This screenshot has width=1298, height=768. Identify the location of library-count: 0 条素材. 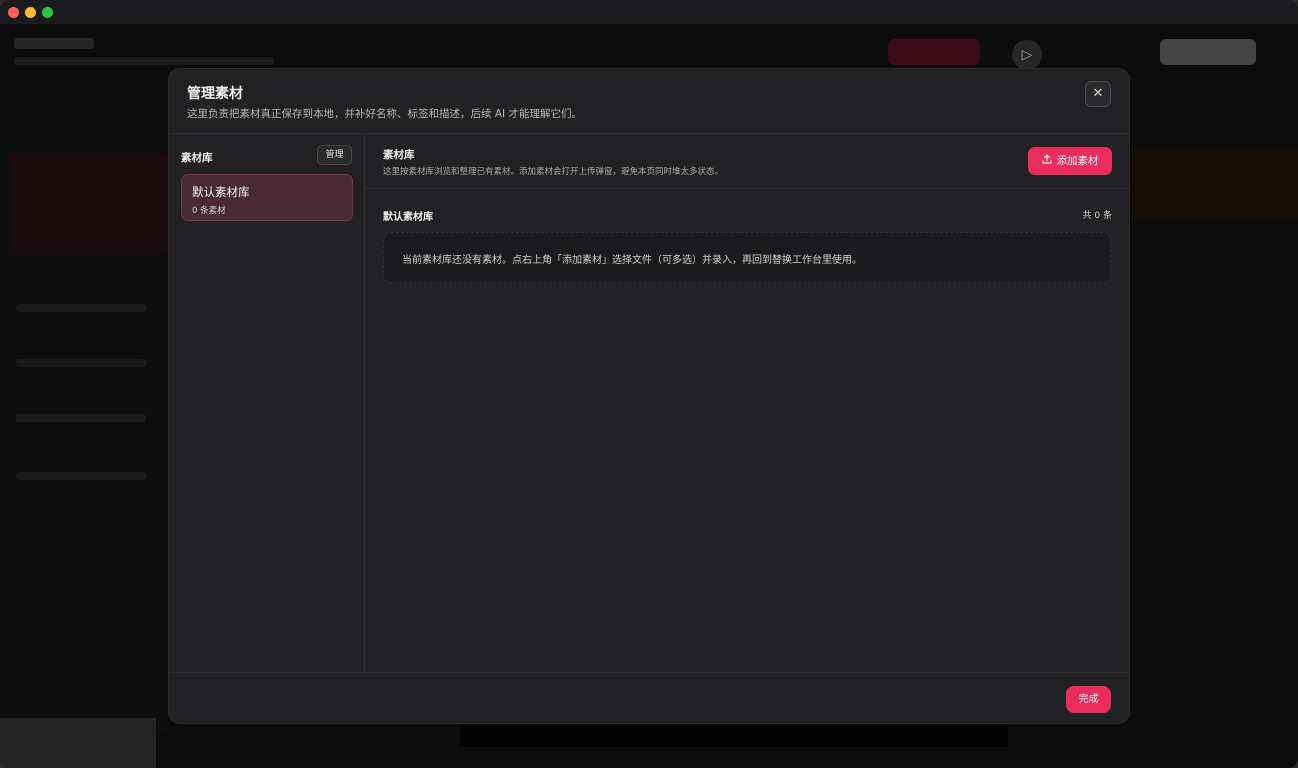
(209, 211).